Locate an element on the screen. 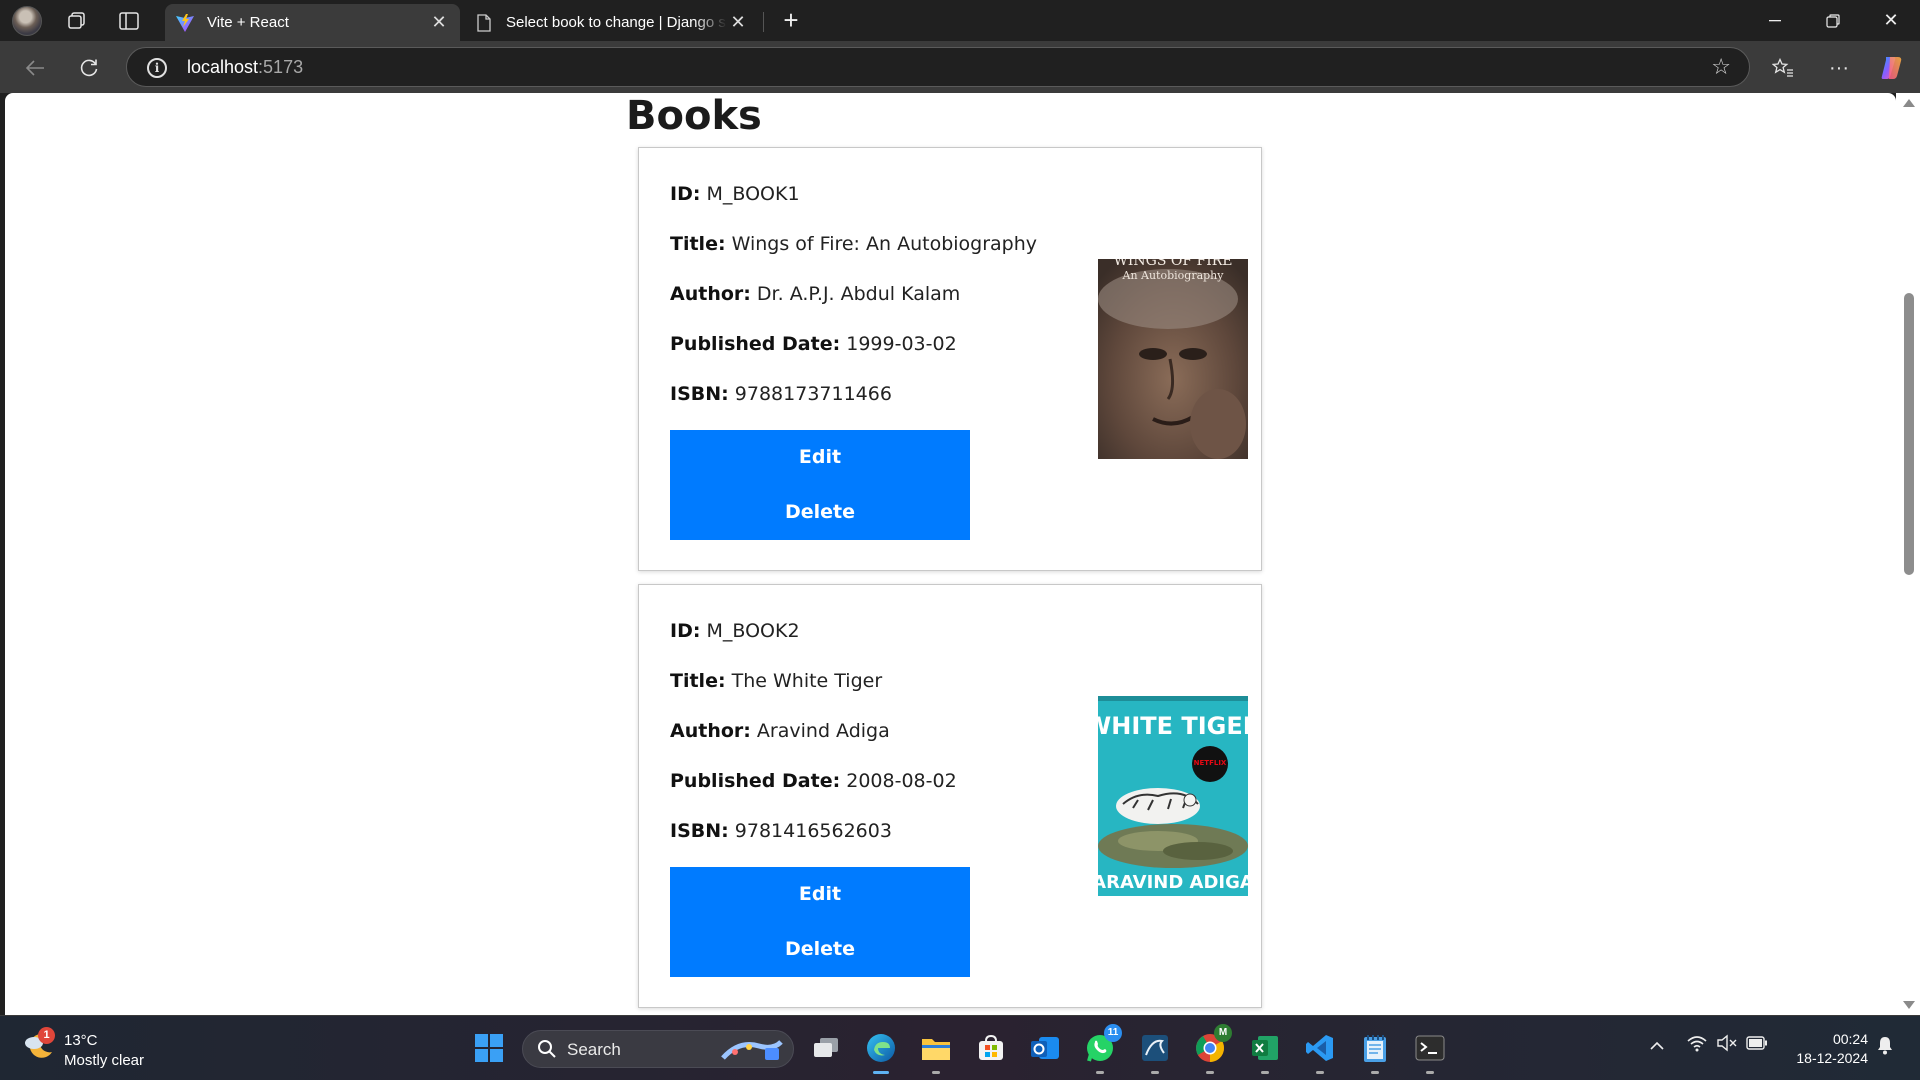  page-icon is located at coordinates (484, 23).